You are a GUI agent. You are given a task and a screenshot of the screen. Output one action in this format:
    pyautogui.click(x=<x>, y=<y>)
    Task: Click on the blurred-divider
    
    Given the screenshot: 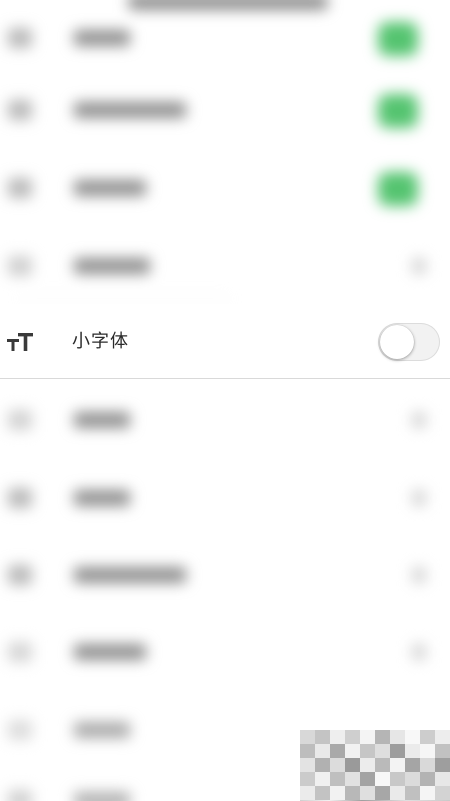 What is the action you would take?
    pyautogui.click(x=125, y=298)
    